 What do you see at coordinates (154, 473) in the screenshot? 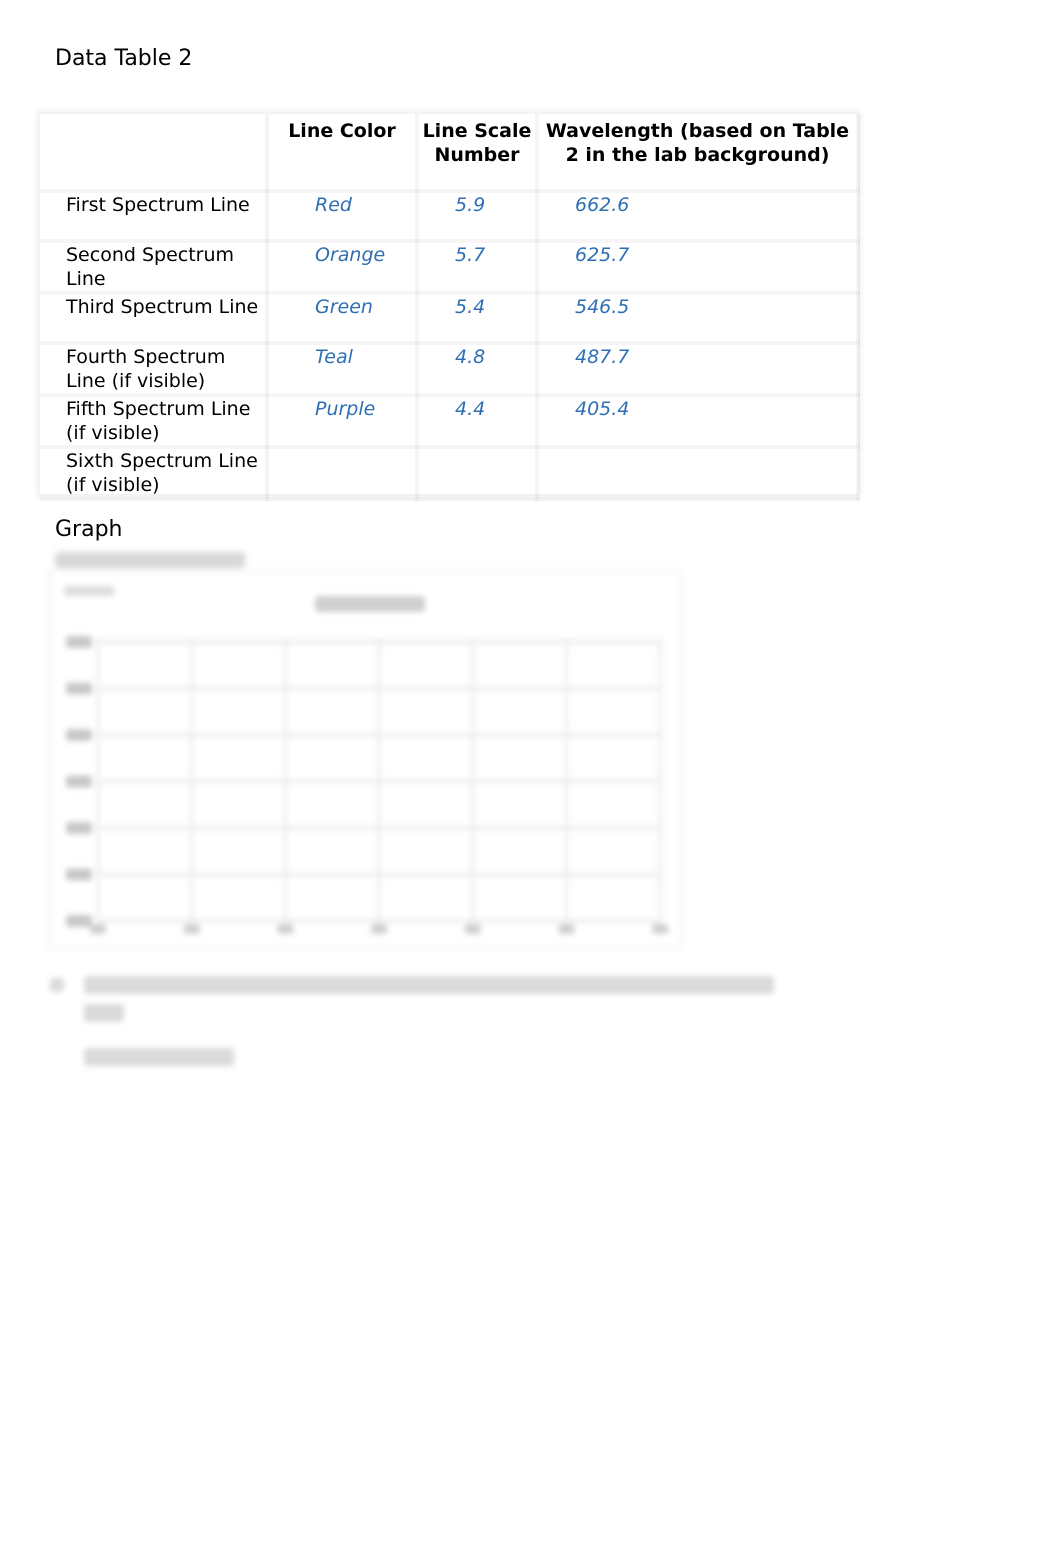
I see `row-label: Sixth Spectrum Line (if visible)` at bounding box center [154, 473].